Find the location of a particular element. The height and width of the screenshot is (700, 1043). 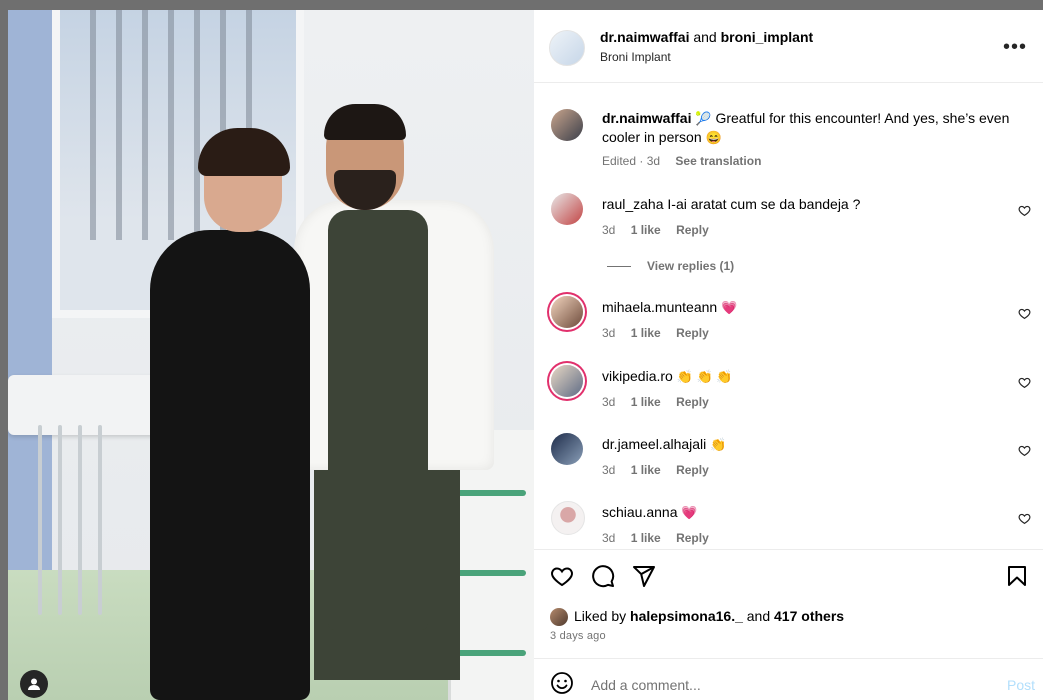

view-replies-button: View replies (1) is located at coordinates (670, 266).